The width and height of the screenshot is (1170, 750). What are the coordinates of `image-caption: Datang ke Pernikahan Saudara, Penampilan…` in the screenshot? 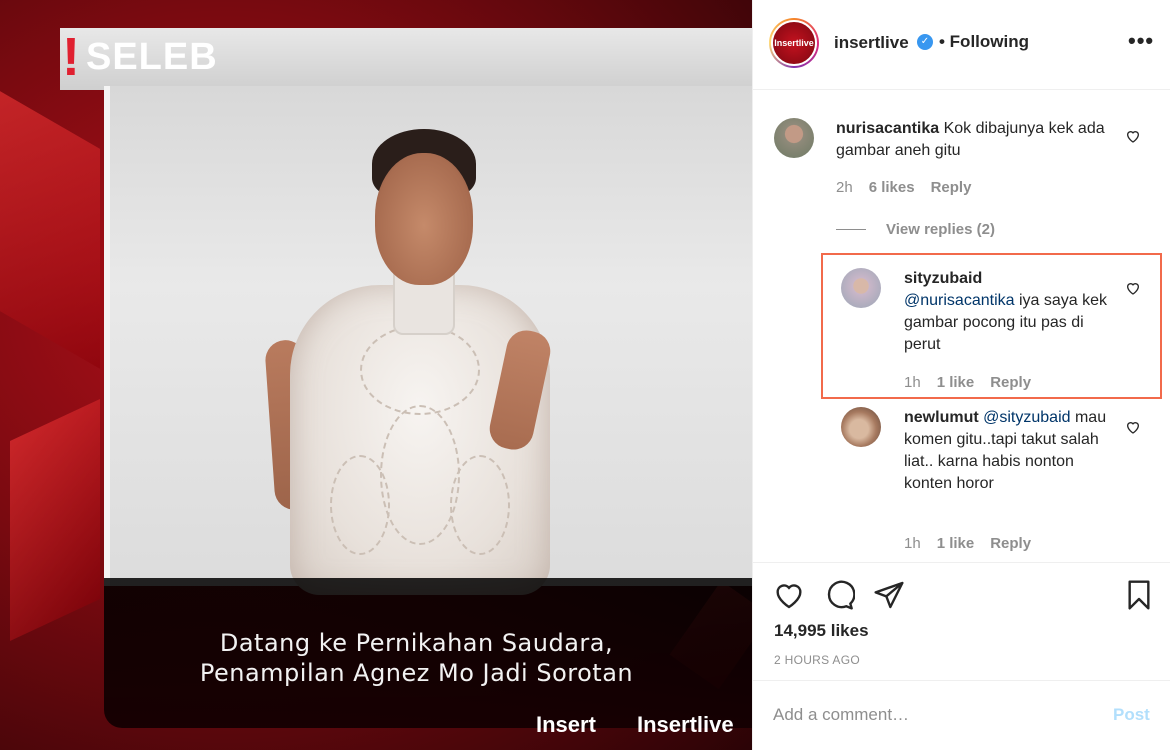 It's located at (416, 658).